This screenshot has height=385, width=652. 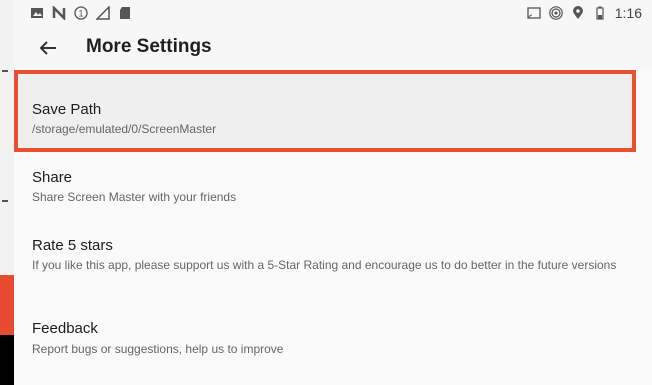 What do you see at coordinates (600, 13) in the screenshot?
I see `battery-icon` at bounding box center [600, 13].